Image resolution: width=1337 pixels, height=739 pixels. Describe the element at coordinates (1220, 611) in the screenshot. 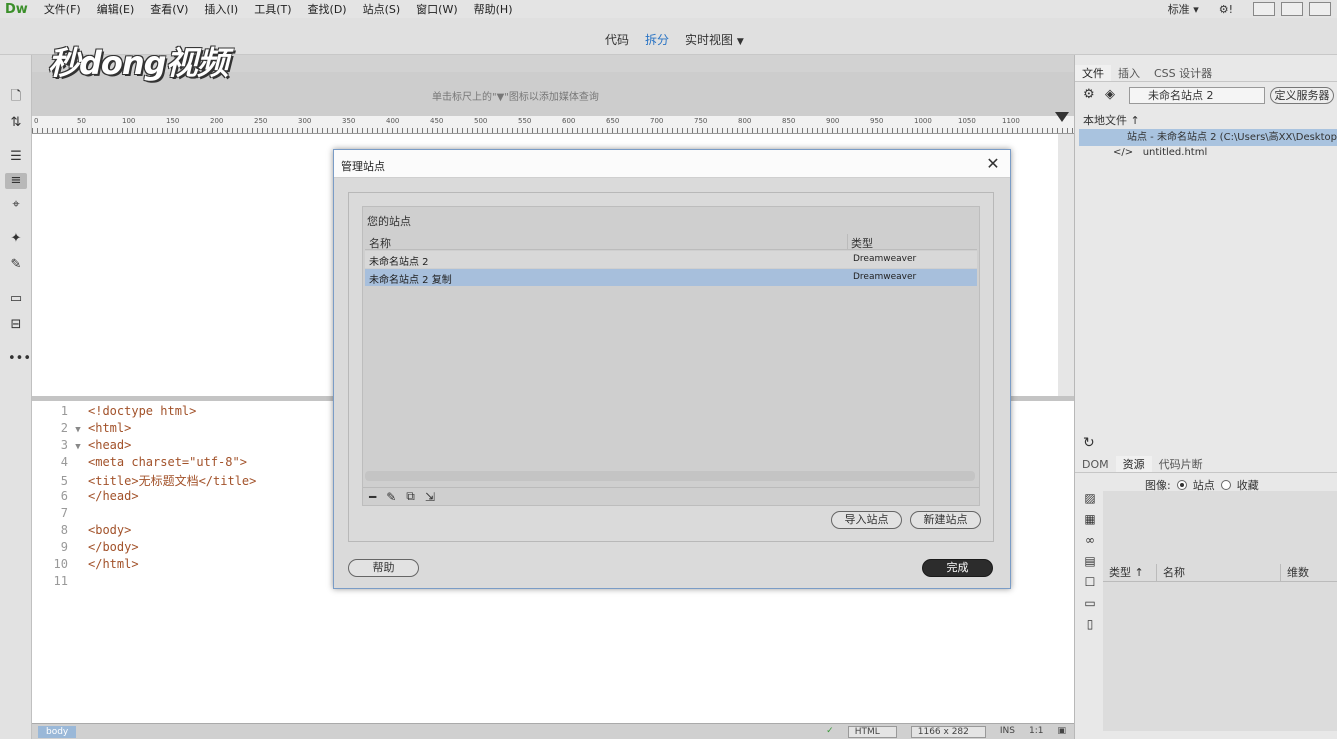

I see `asset-preview` at that location.